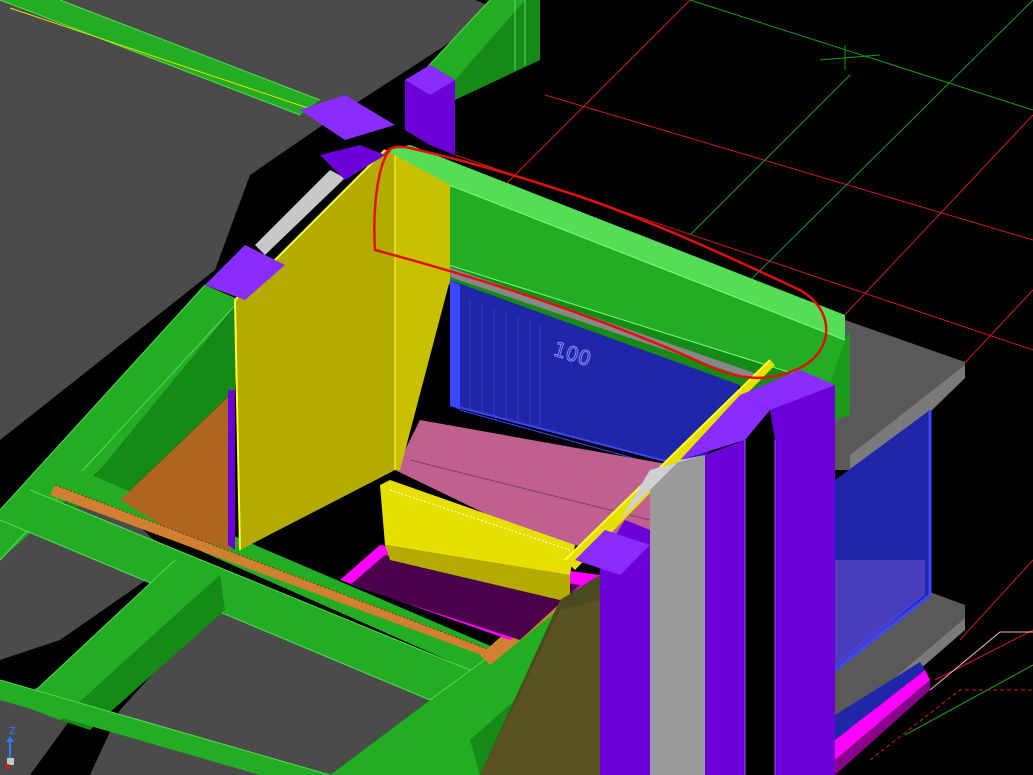 The image size is (1033, 775). What do you see at coordinates (13, 748) in the screenshot?
I see `ucs-icon: Z` at bounding box center [13, 748].